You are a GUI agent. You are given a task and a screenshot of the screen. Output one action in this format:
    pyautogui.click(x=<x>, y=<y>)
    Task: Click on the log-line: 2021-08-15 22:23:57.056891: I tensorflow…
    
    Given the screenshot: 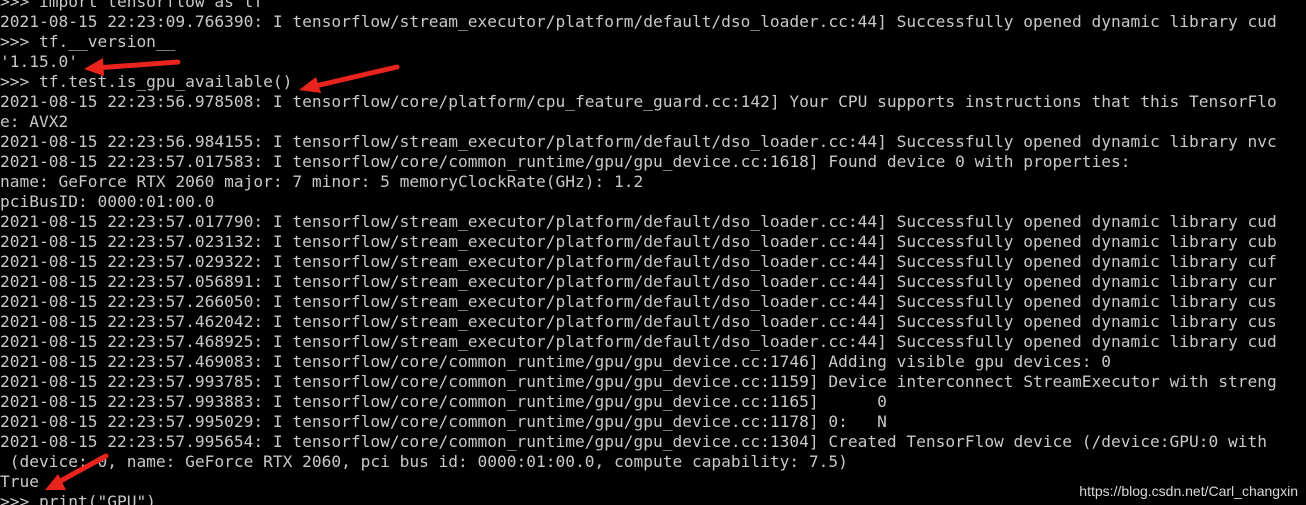 What is the action you would take?
    pyautogui.click(x=638, y=281)
    